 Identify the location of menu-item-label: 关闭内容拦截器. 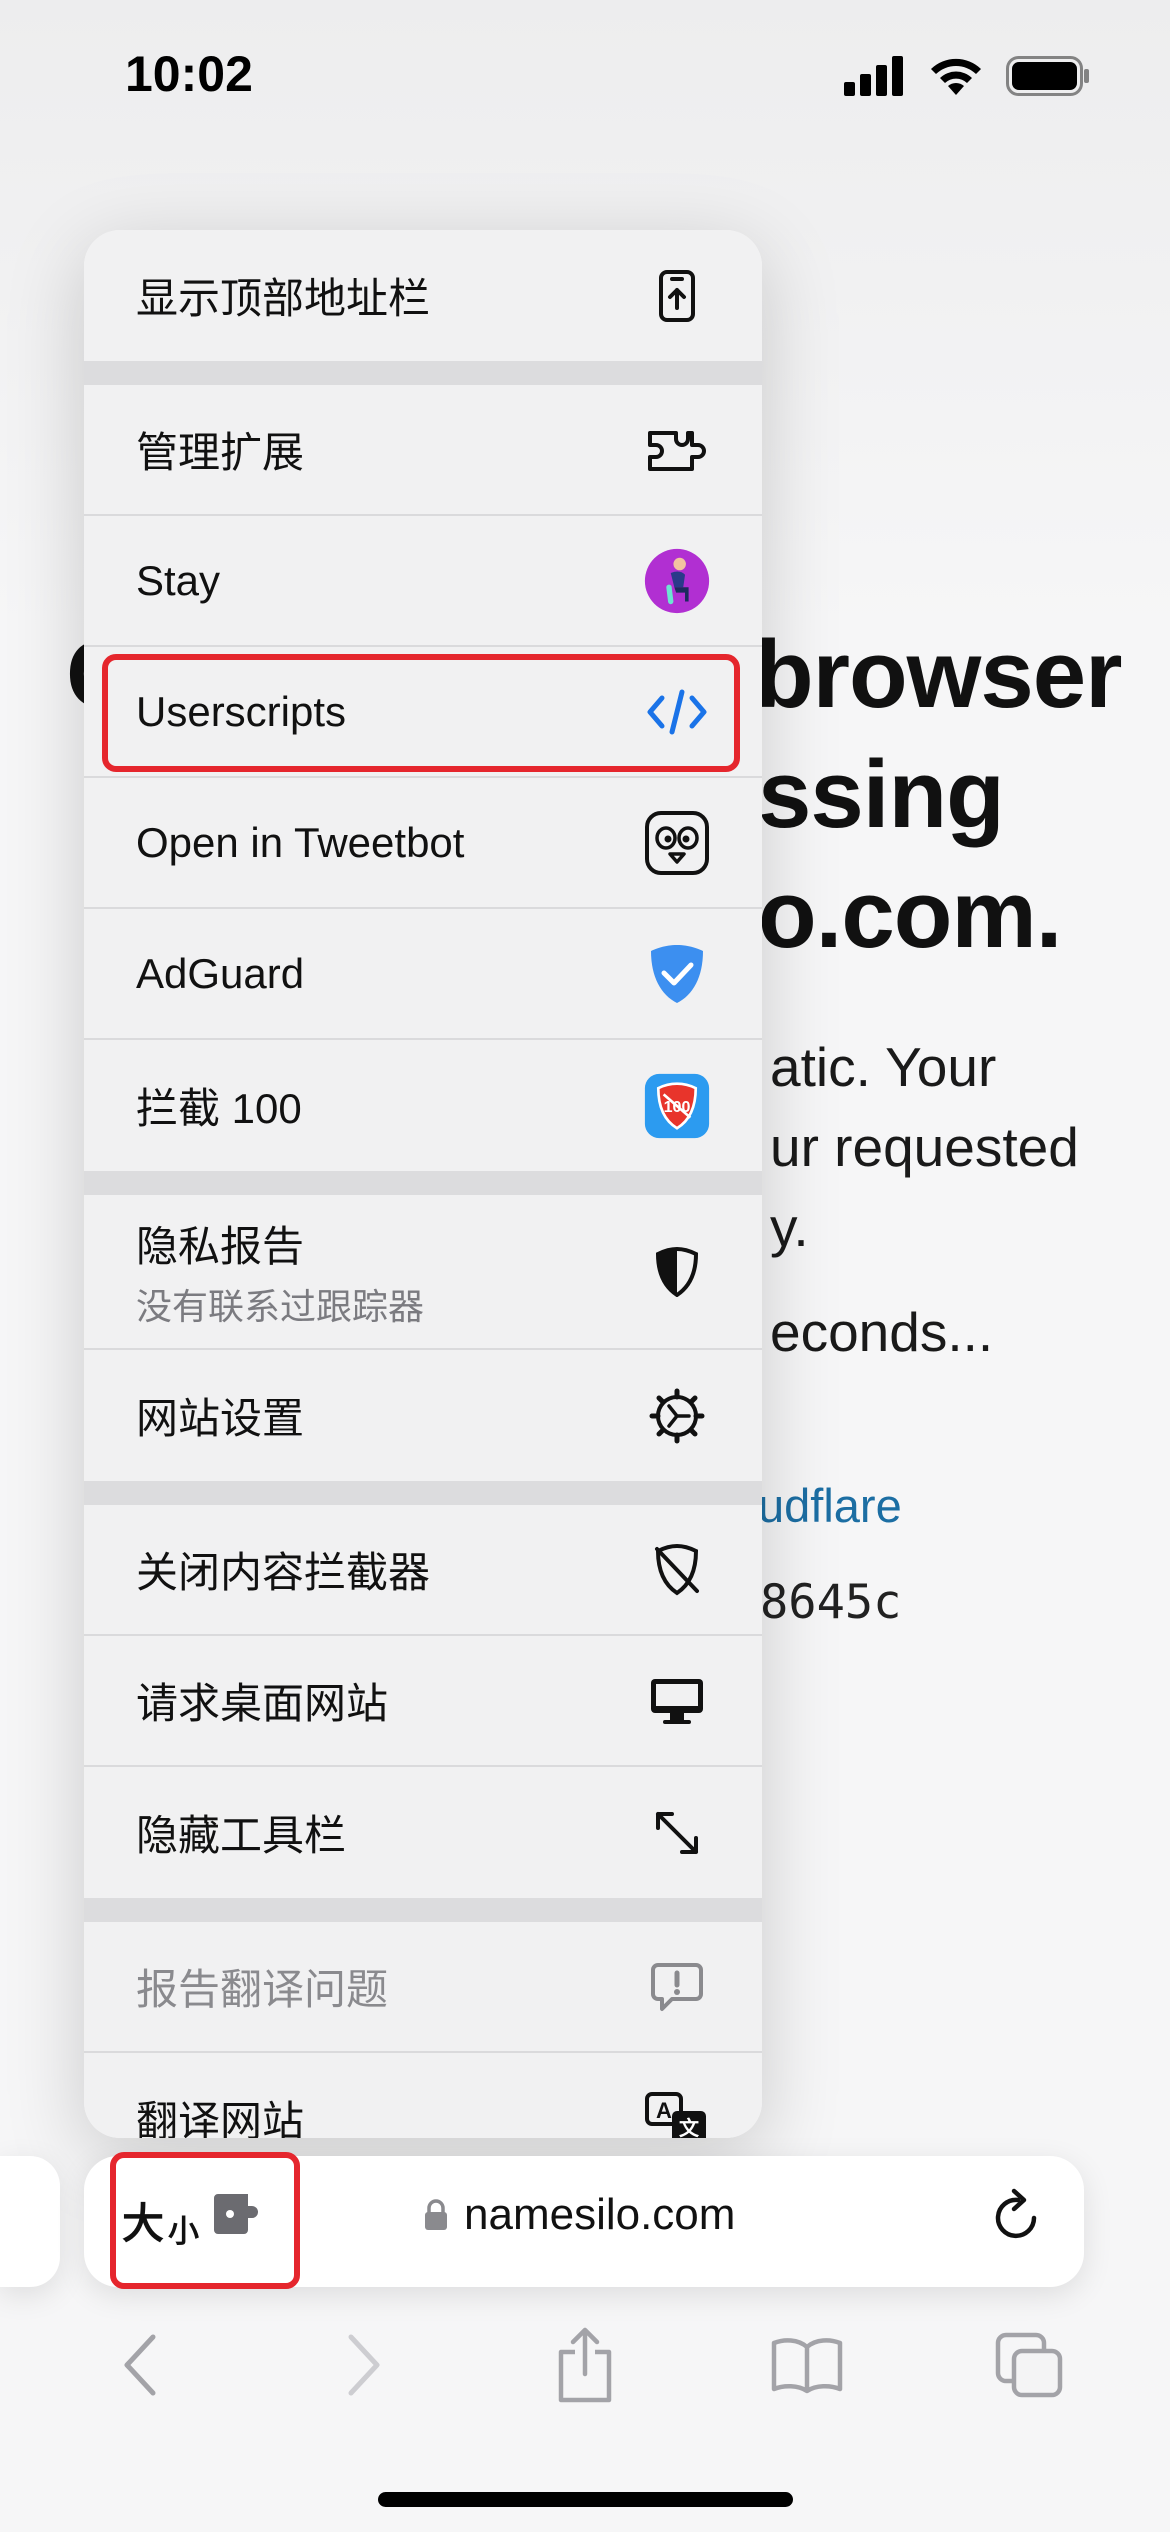
(283, 1572).